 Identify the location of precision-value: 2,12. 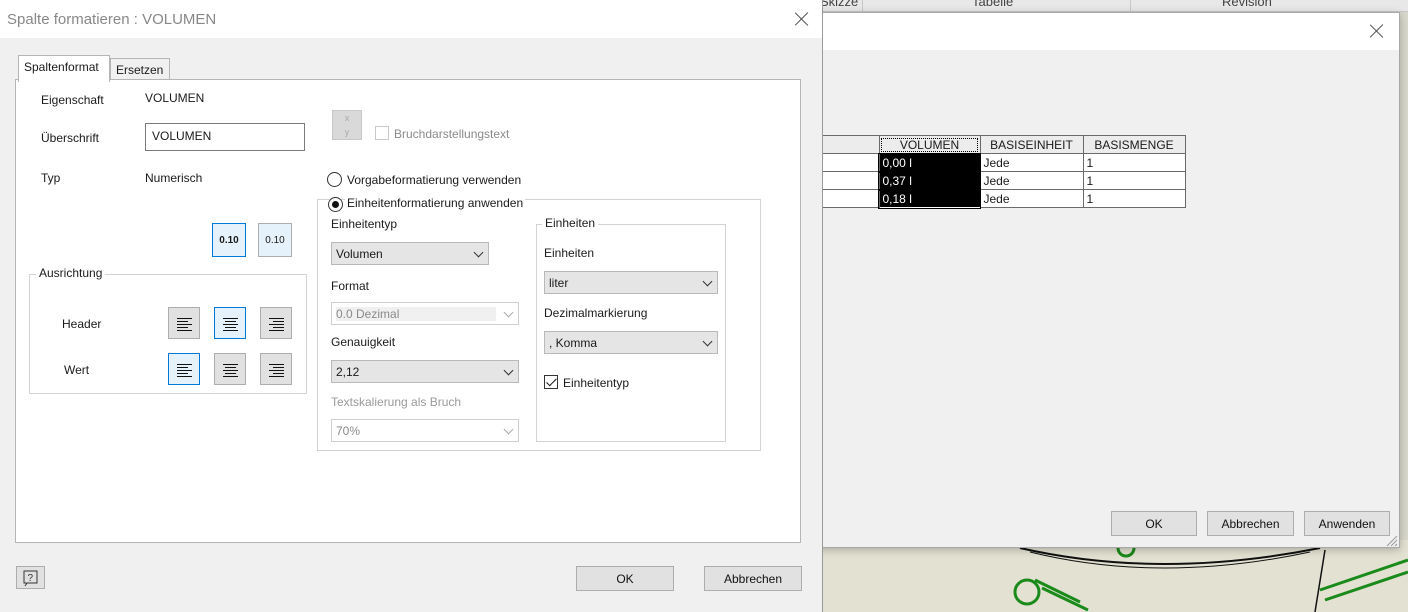
(348, 372).